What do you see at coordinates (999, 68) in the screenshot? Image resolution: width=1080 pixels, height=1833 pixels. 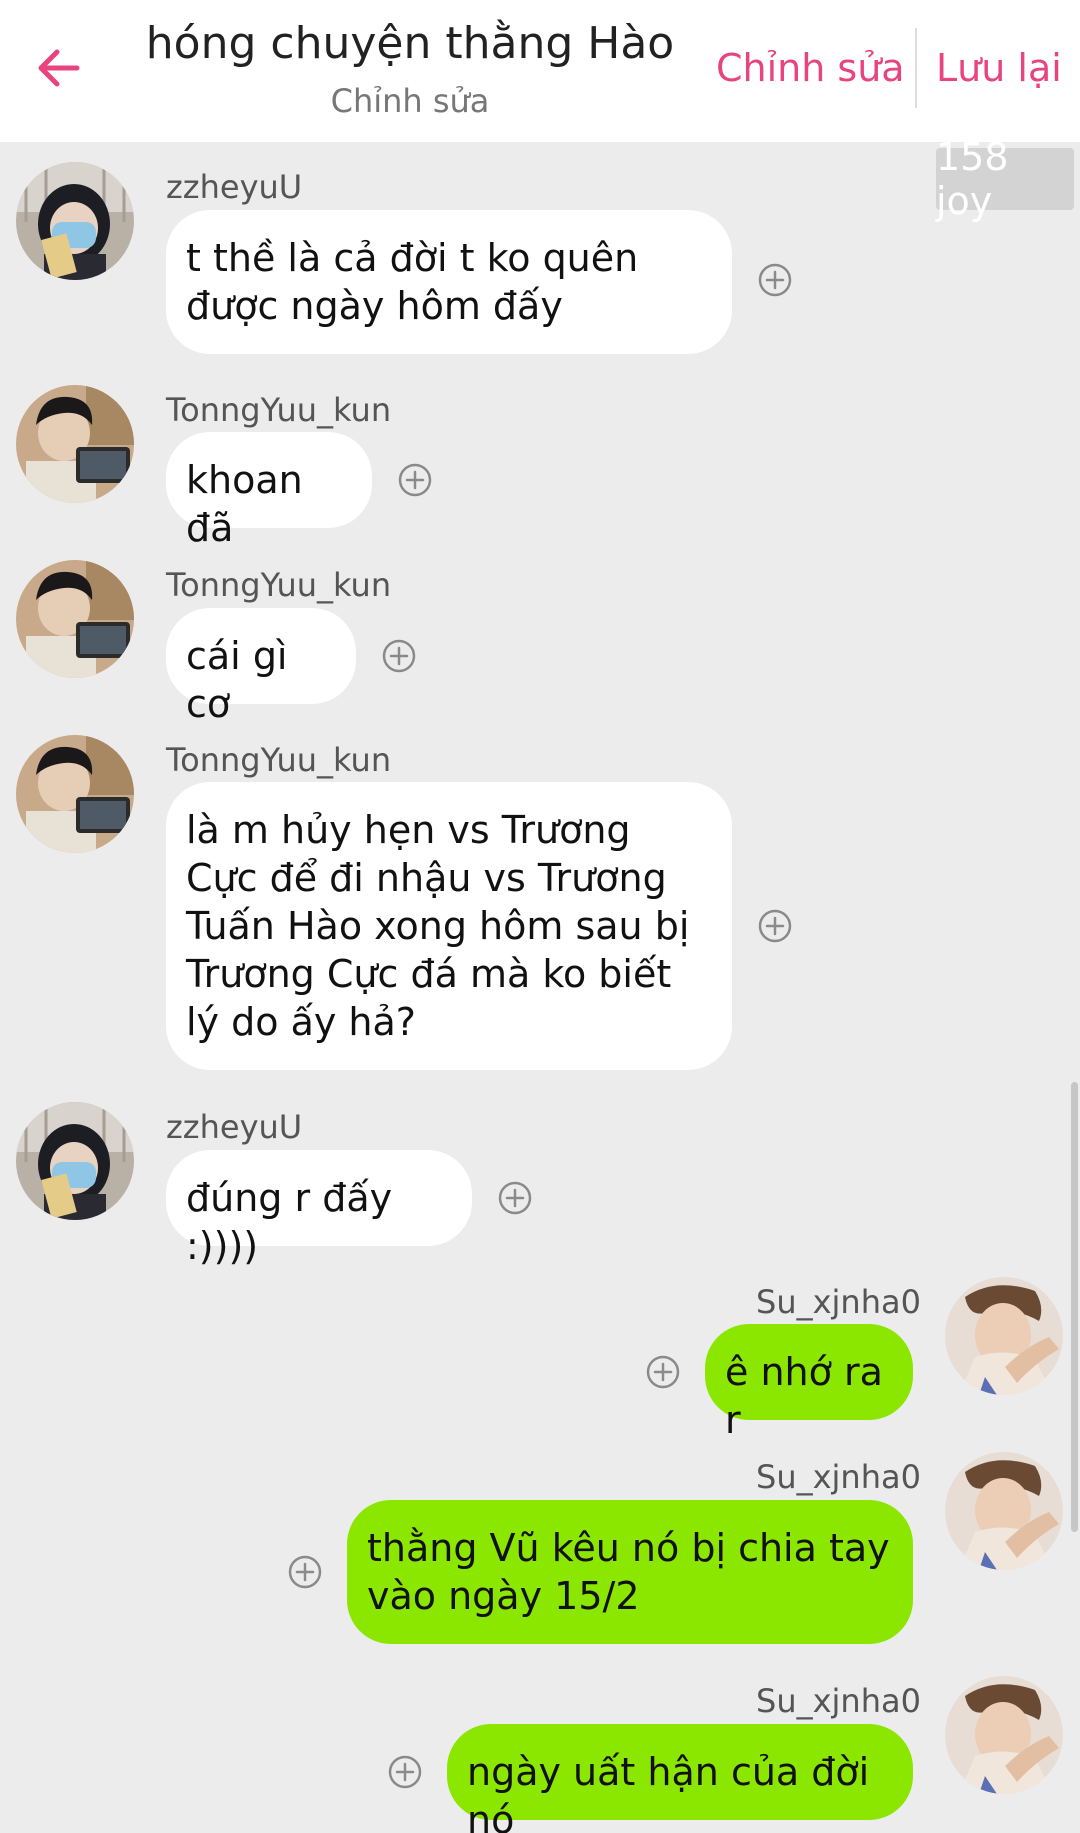 I see `save-button: Lưu lại` at bounding box center [999, 68].